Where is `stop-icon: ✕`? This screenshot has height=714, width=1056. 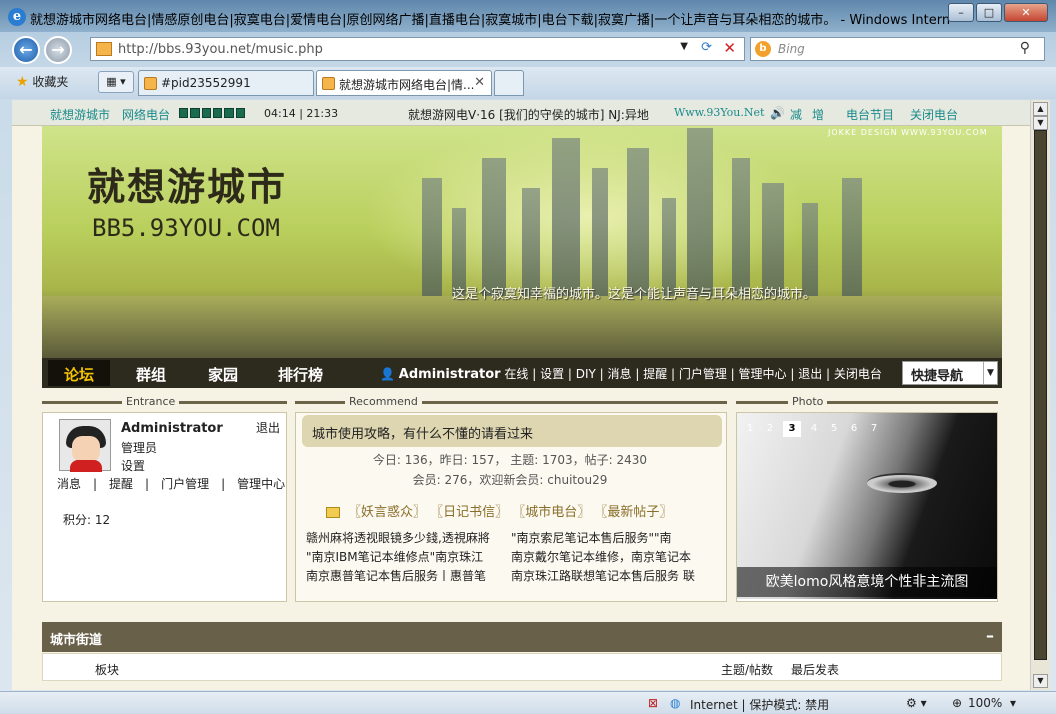
stop-icon: ✕ is located at coordinates (729, 48).